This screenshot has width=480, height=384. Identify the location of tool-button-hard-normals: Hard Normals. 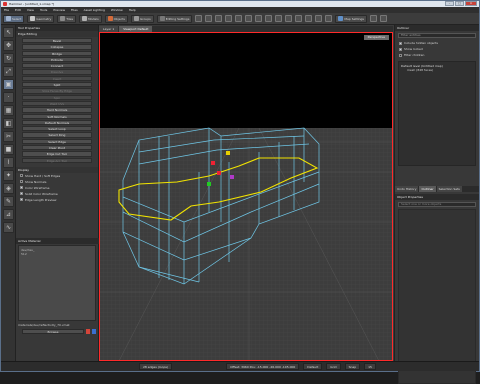
(57, 110).